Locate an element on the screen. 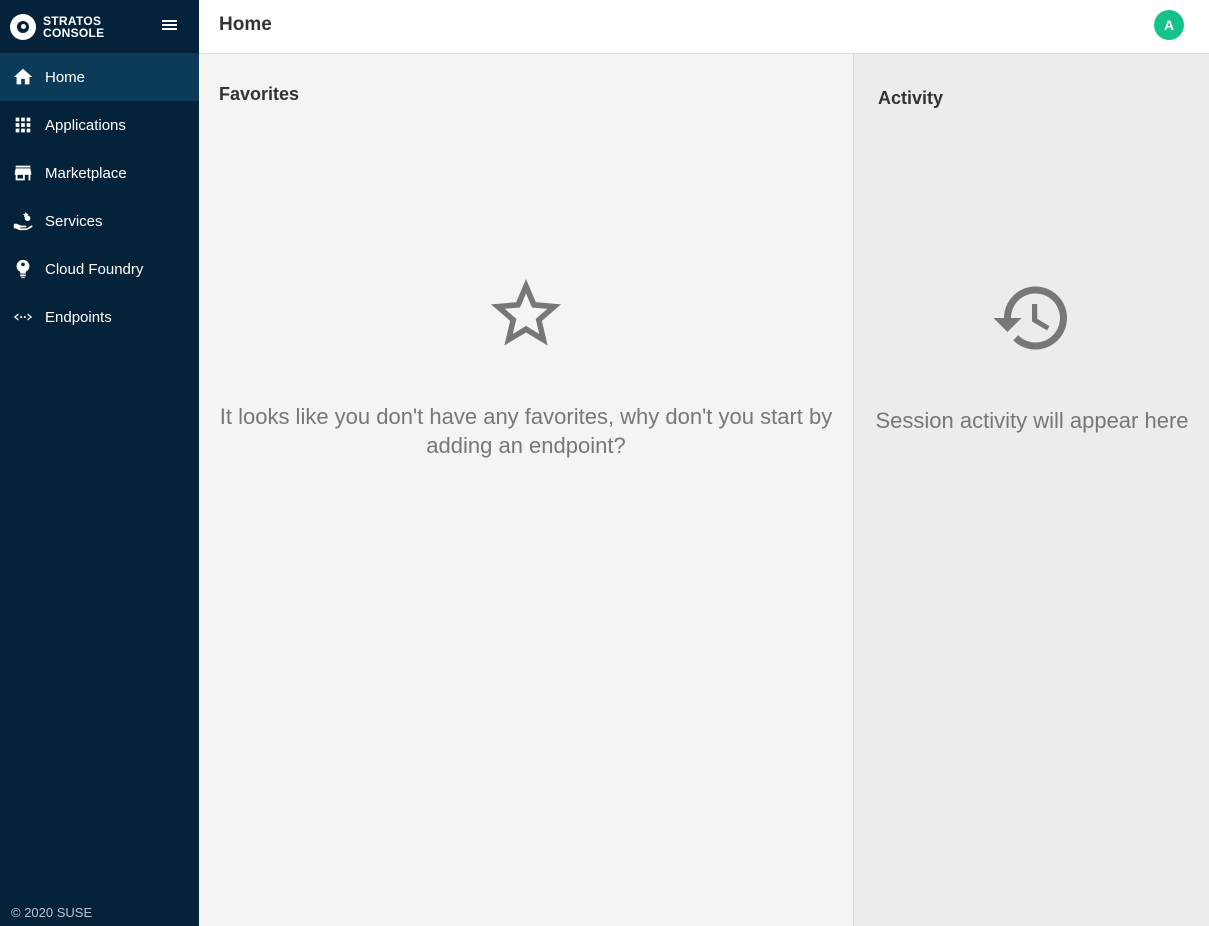 The width and height of the screenshot is (1209, 926). page-title: Home is located at coordinates (245, 24).